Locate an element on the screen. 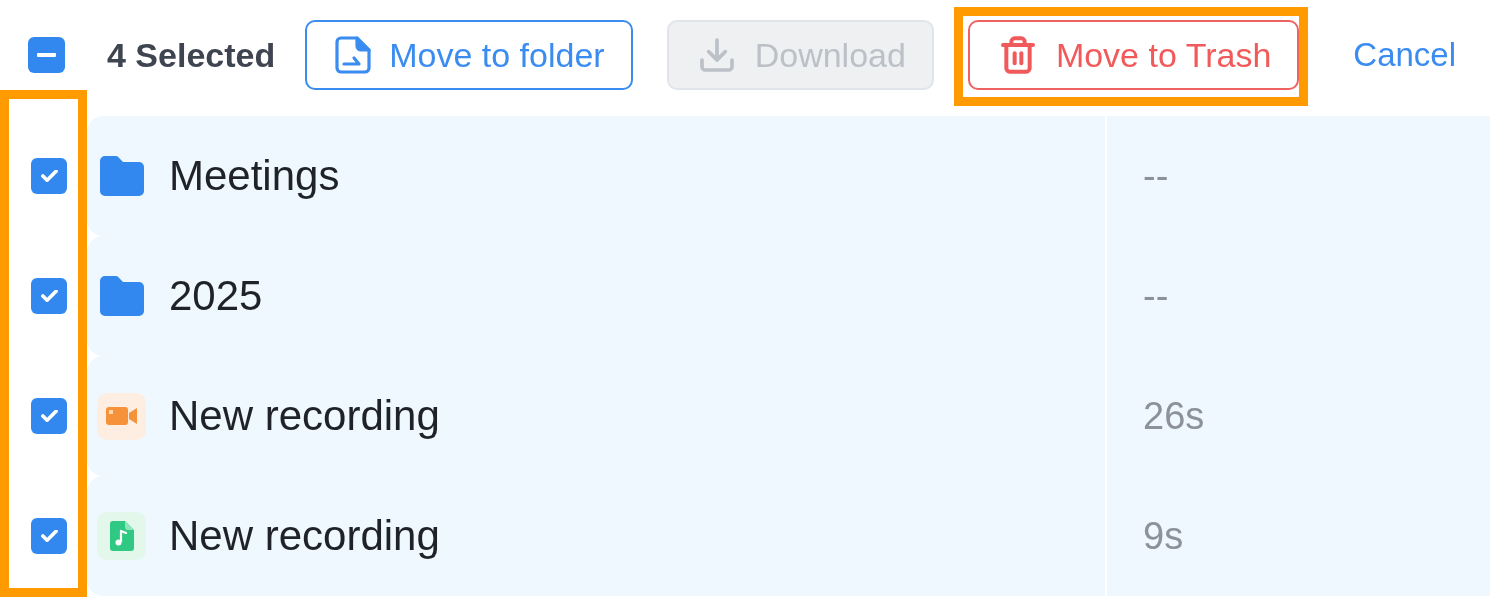 The width and height of the screenshot is (1490, 606). video-camera-icon is located at coordinates (121, 416).